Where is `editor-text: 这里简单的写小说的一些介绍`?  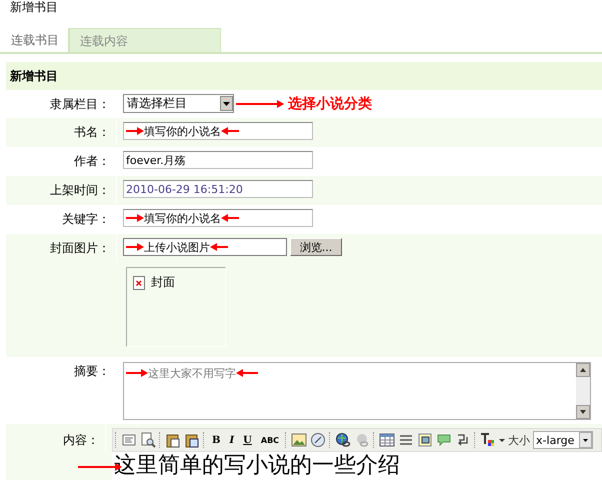 editor-text: 这里简单的写小说的一些介绍 is located at coordinates (357, 466).